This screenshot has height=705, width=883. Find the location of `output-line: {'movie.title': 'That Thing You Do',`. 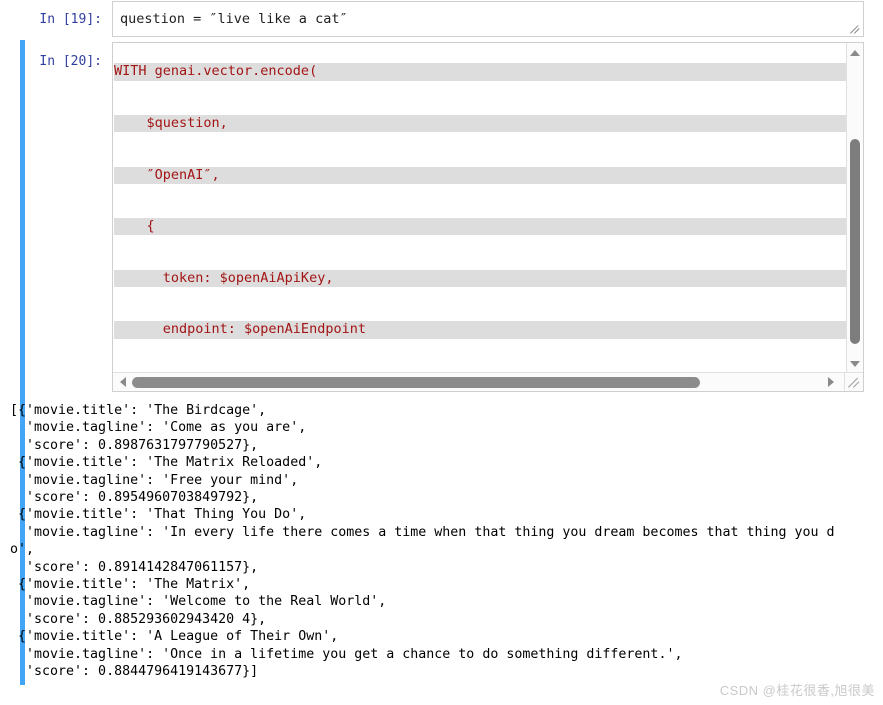

output-line: {'movie.title': 'That Thing You Do', is located at coordinates (158, 515).